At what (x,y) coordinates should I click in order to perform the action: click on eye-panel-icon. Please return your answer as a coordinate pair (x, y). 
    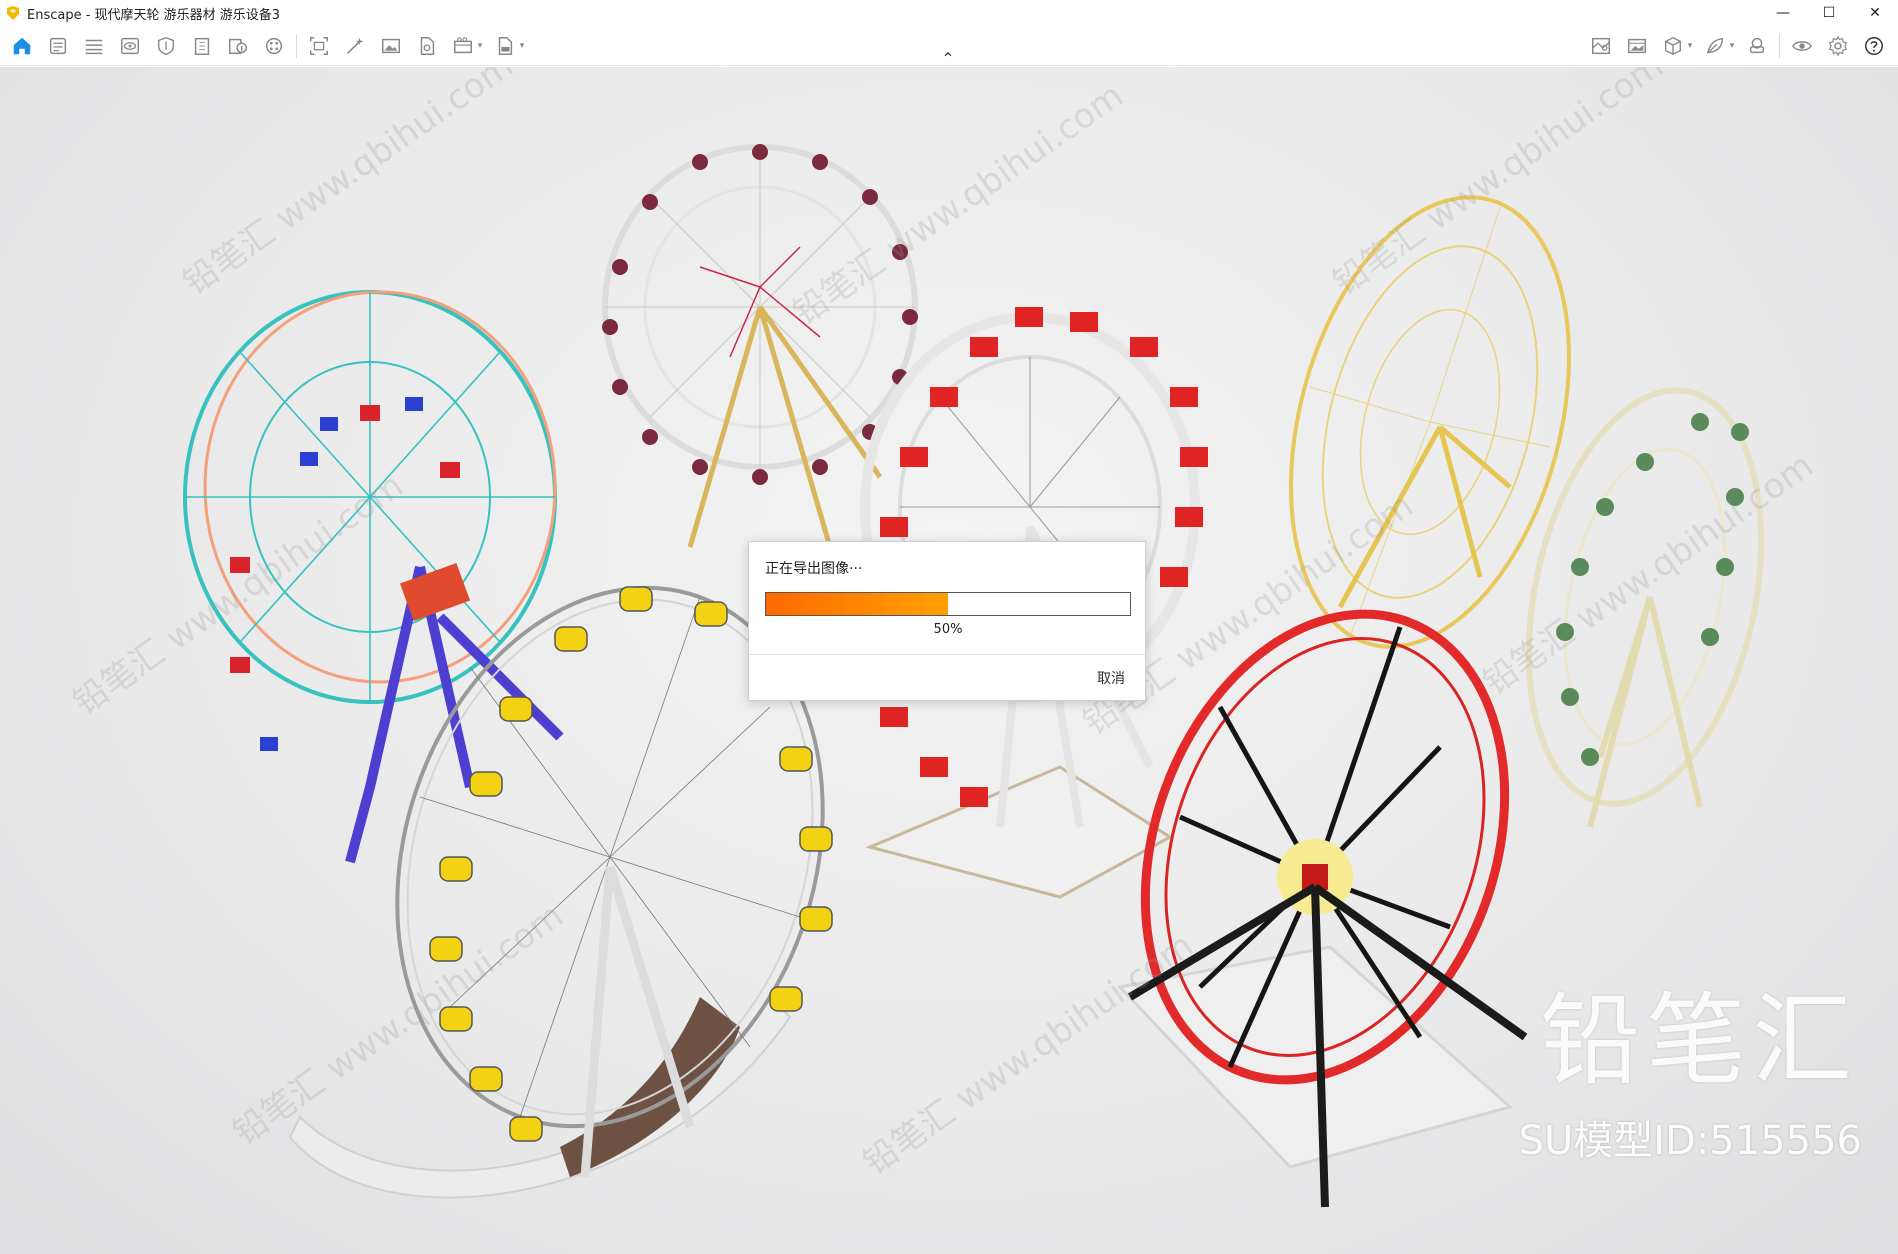
    Looking at the image, I should click on (130, 46).